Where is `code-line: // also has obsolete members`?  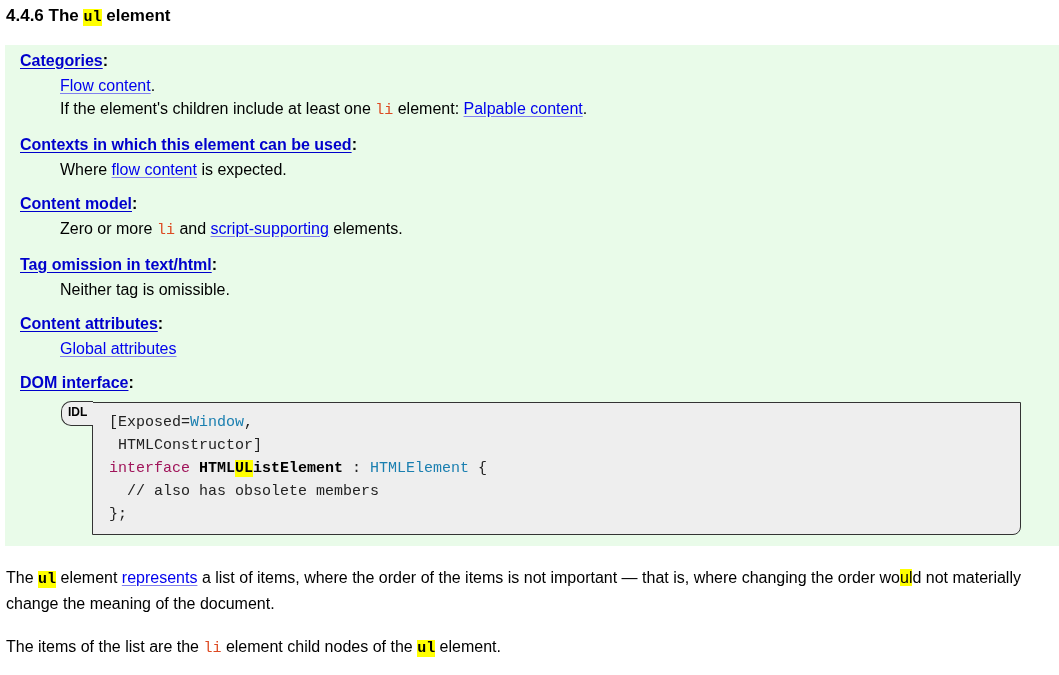
code-line: // also has obsolete members is located at coordinates (253, 492).